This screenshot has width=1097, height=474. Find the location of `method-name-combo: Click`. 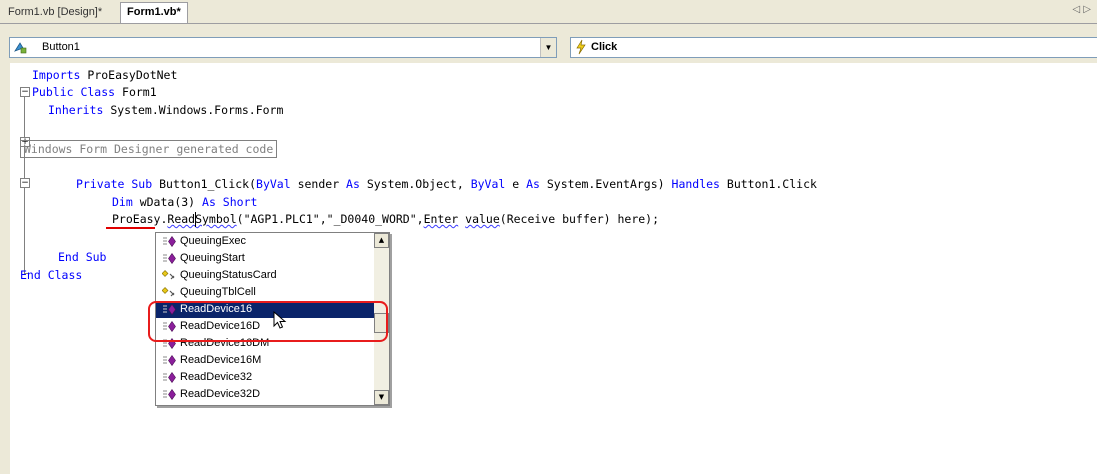

method-name-combo: Click is located at coordinates (833, 47).